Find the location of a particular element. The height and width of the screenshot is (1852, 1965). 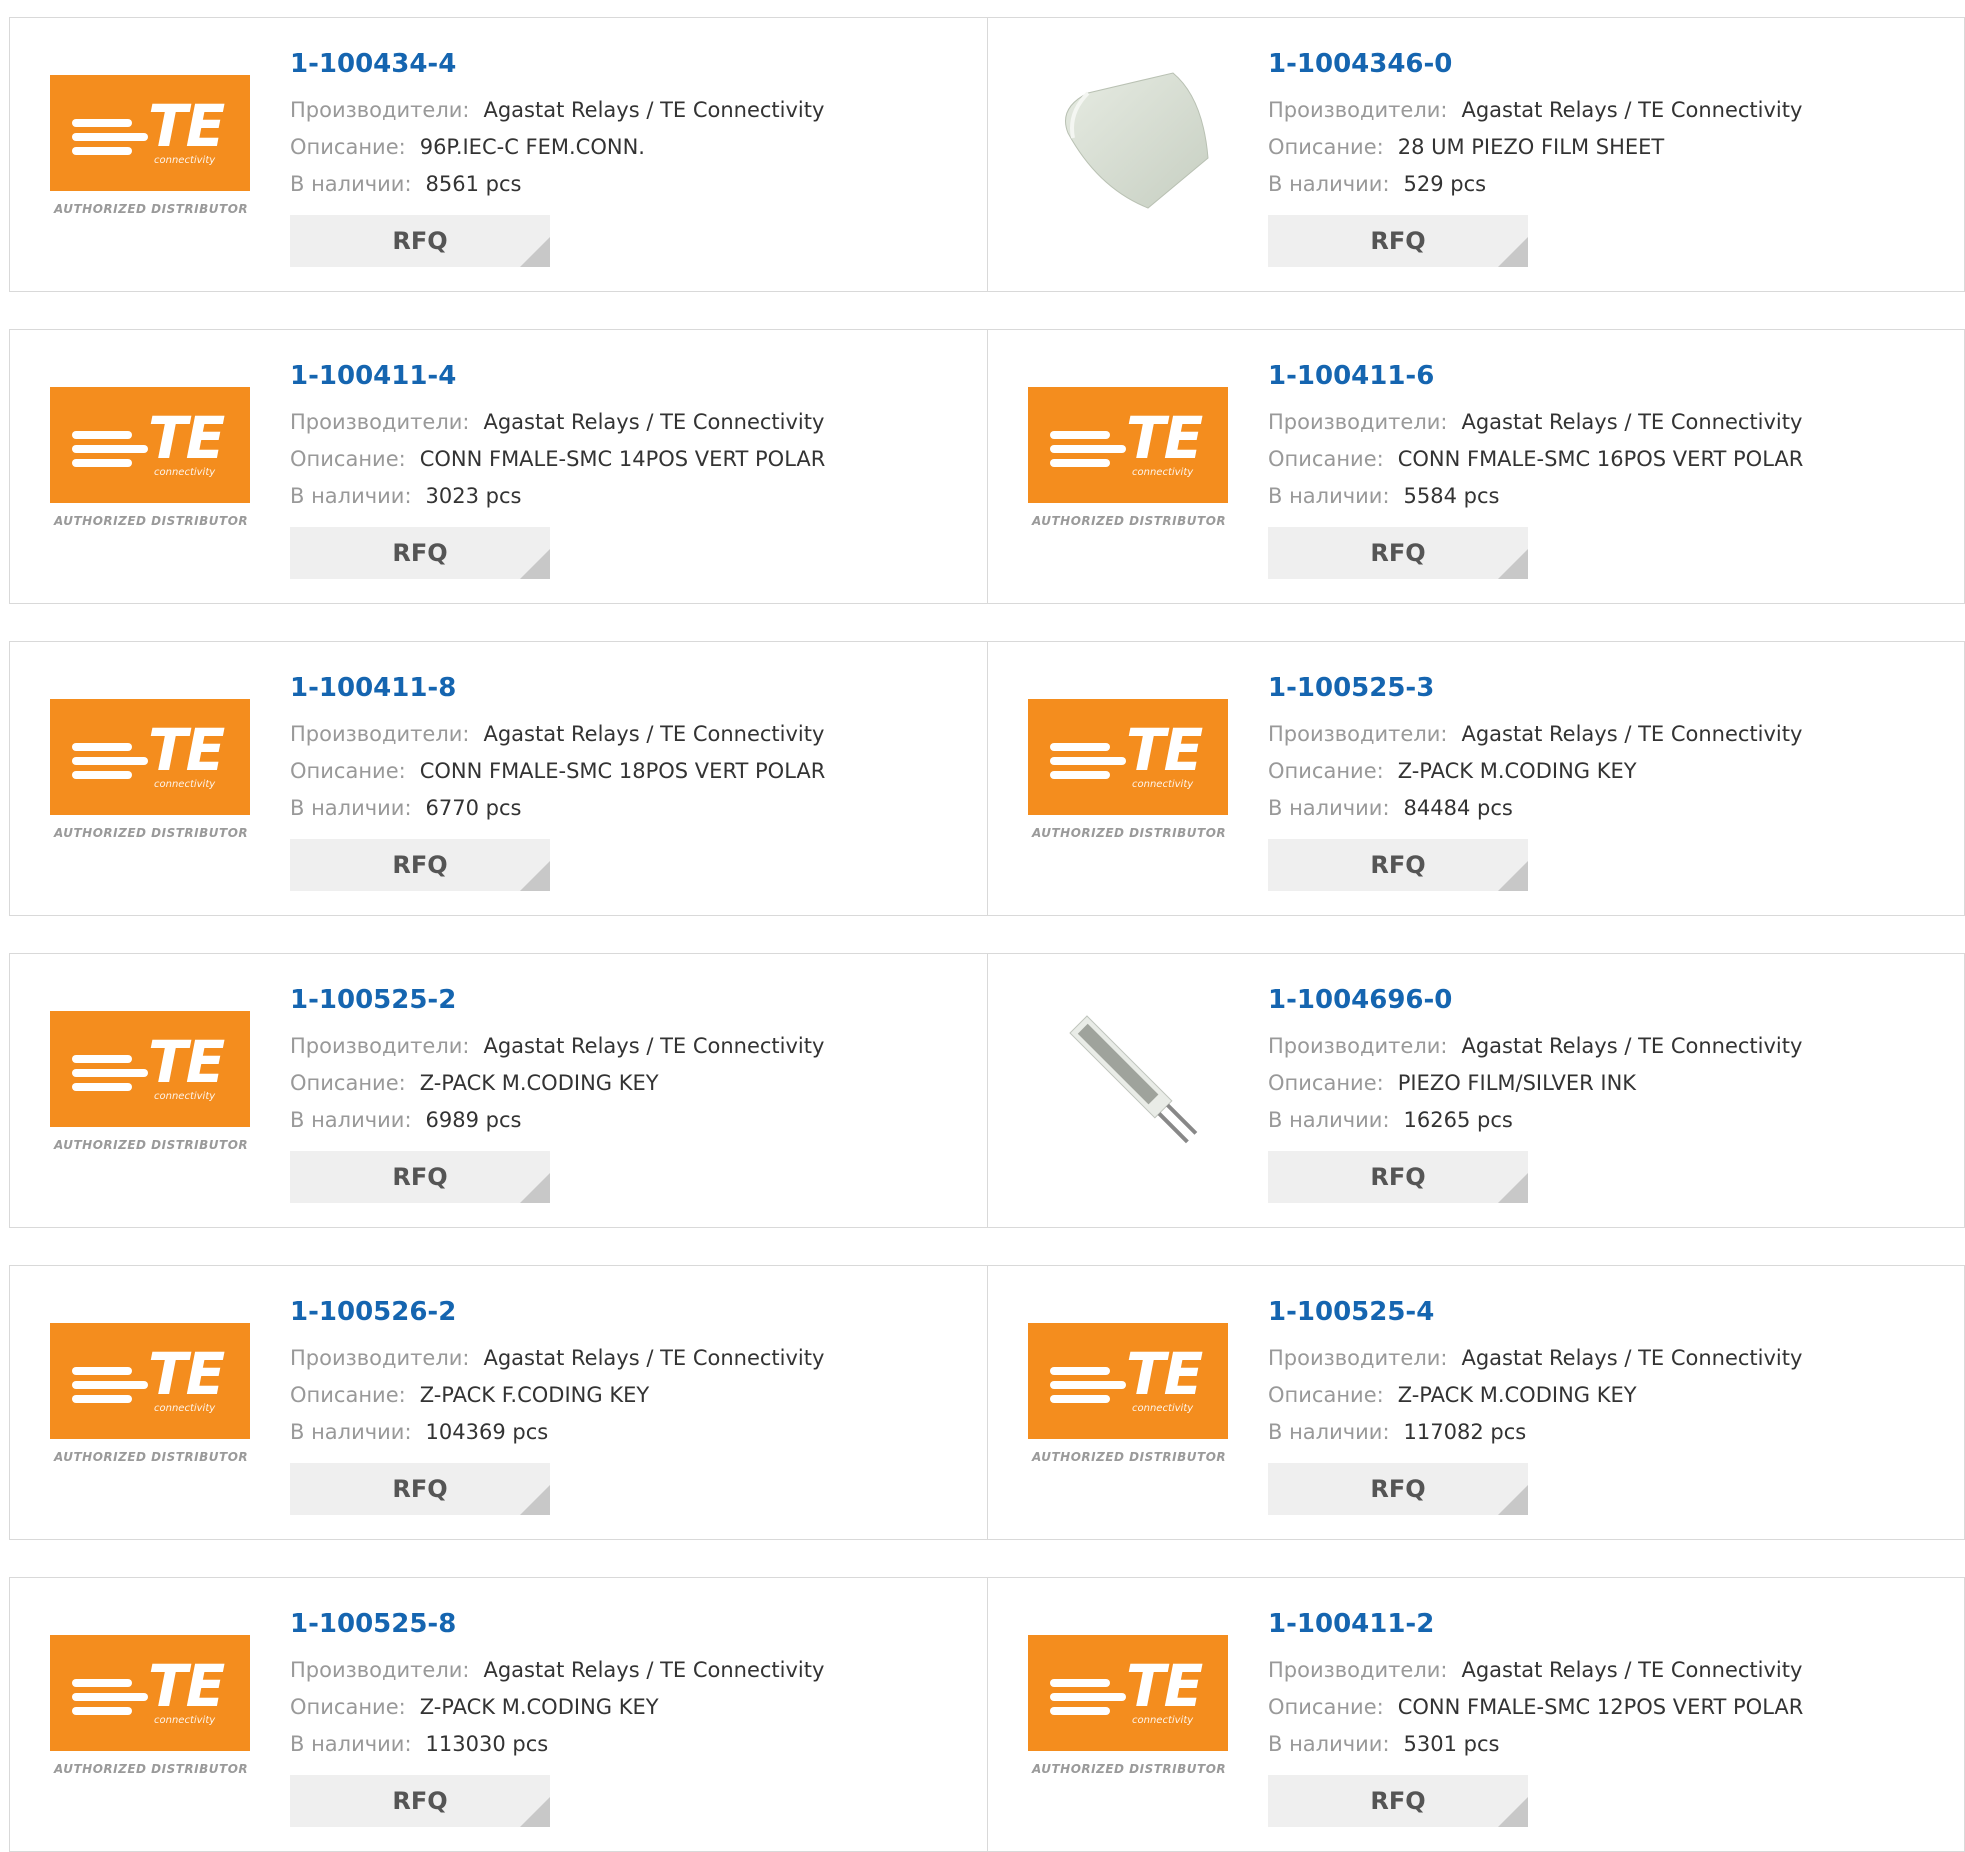

stock-value: 5584 pcs is located at coordinates (1451, 496).